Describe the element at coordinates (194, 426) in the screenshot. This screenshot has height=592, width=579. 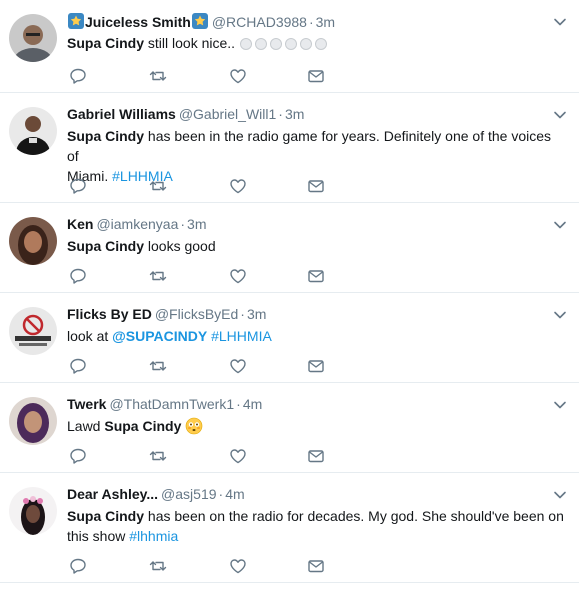
I see `flushed-face-emoji-icon` at that location.